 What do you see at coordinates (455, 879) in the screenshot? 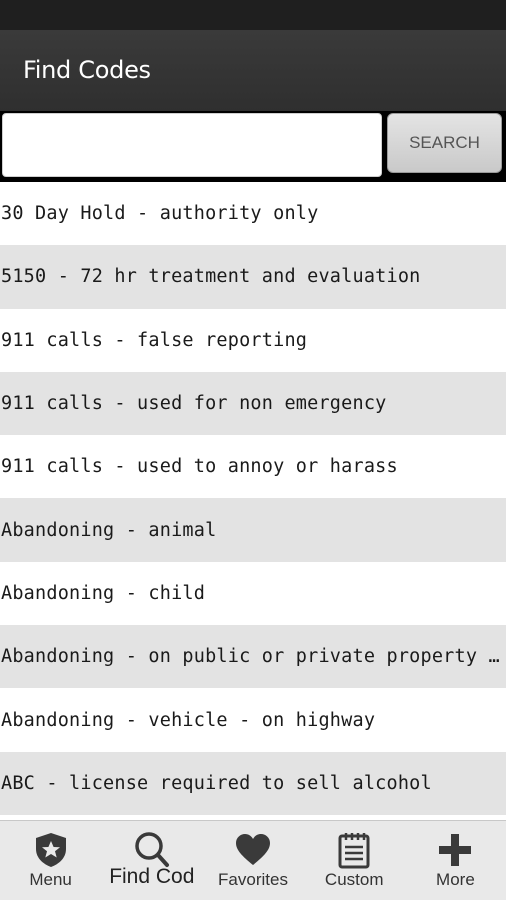
I see `nav-label: More` at bounding box center [455, 879].